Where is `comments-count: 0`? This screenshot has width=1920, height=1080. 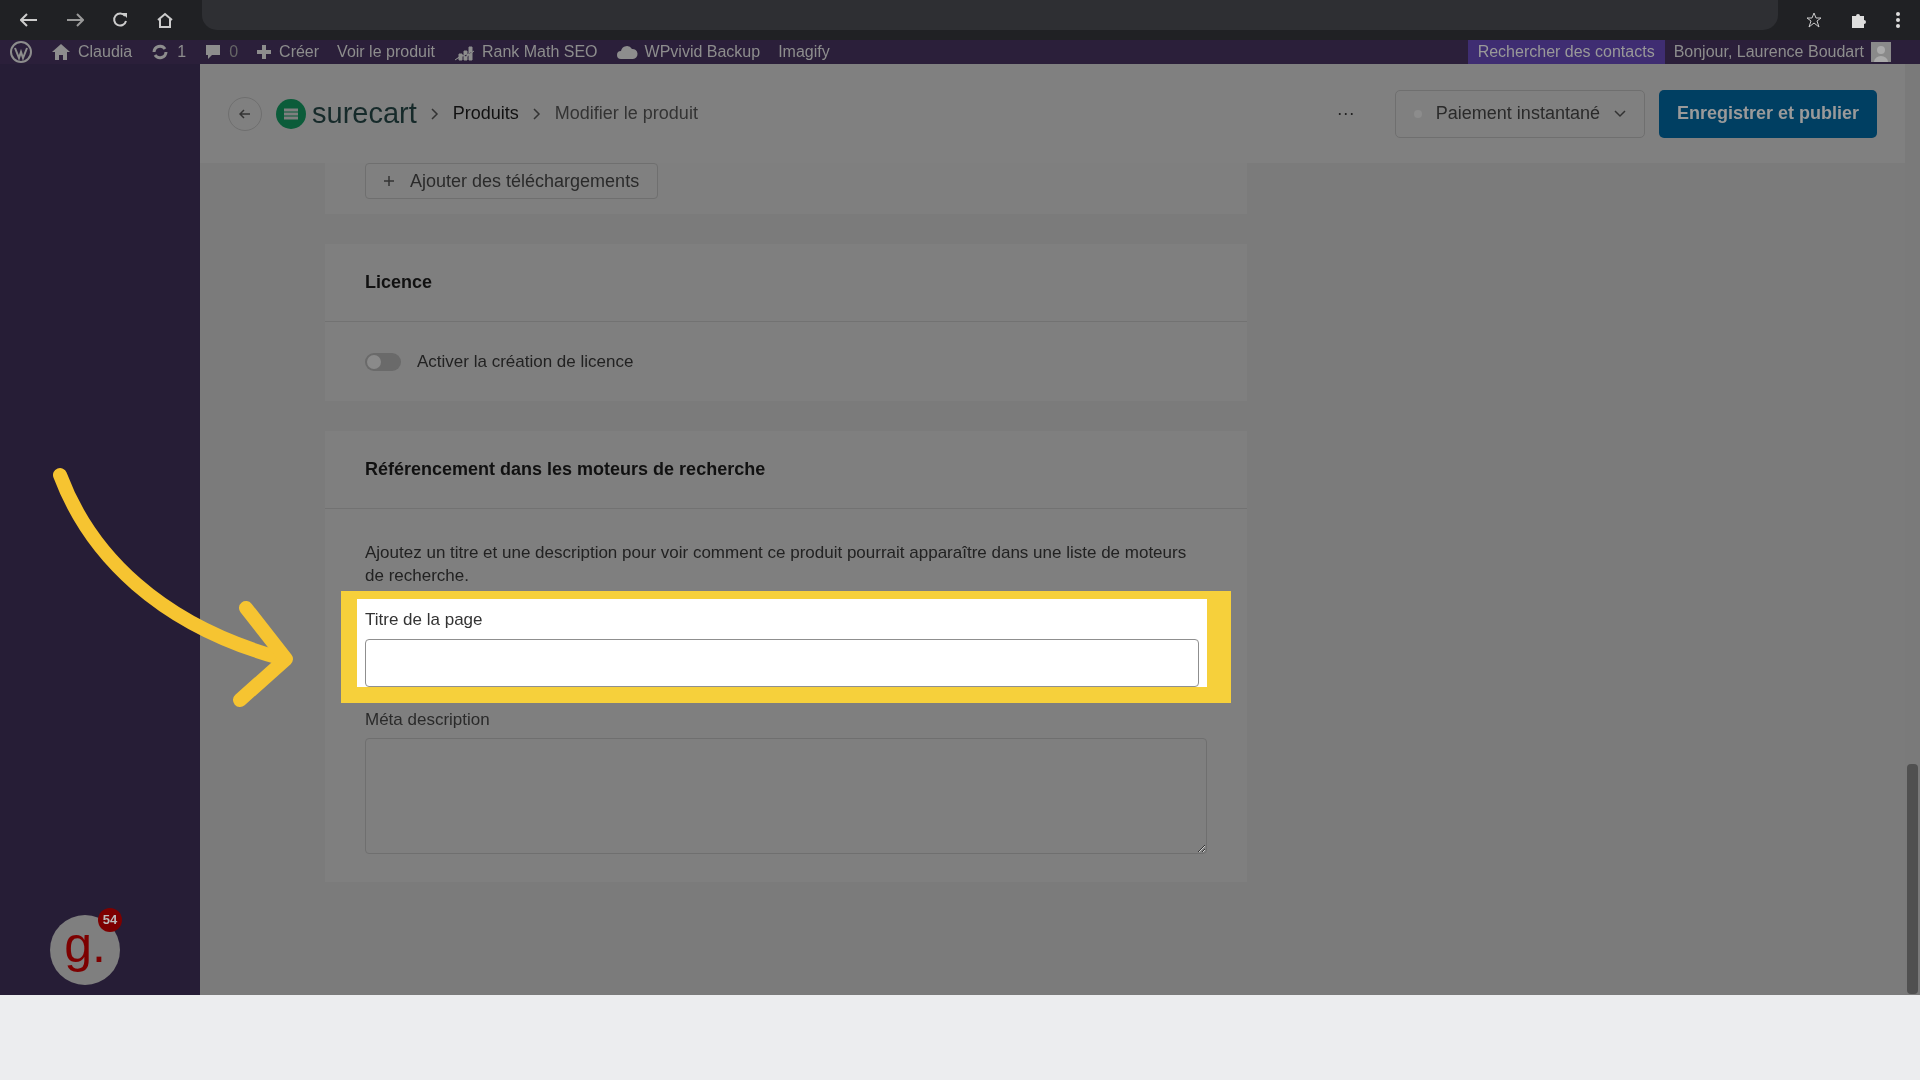 comments-count: 0 is located at coordinates (234, 52).